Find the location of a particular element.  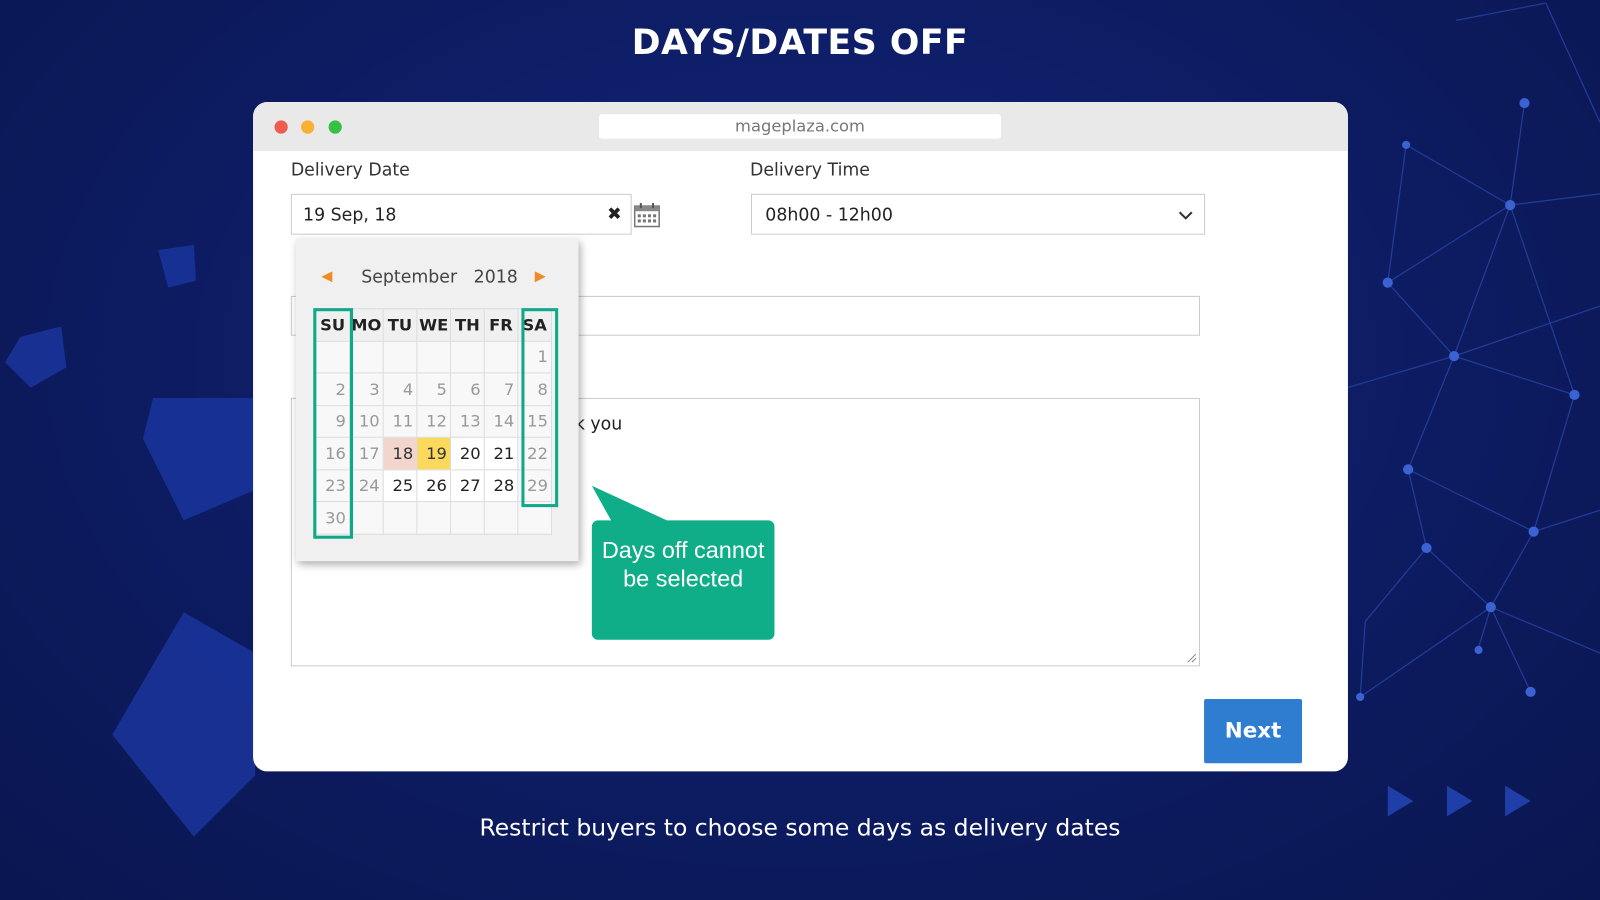

delivery-date-input: 19 Sep, 18 ✖ is located at coordinates (461, 214).